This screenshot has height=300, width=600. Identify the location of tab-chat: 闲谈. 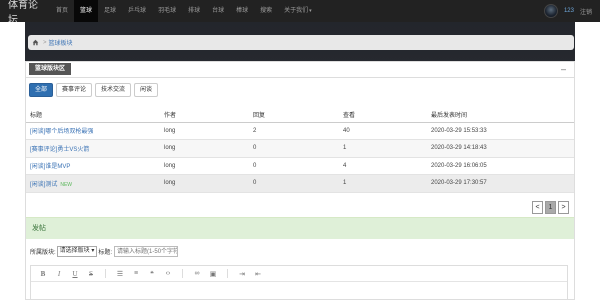
(146, 90).